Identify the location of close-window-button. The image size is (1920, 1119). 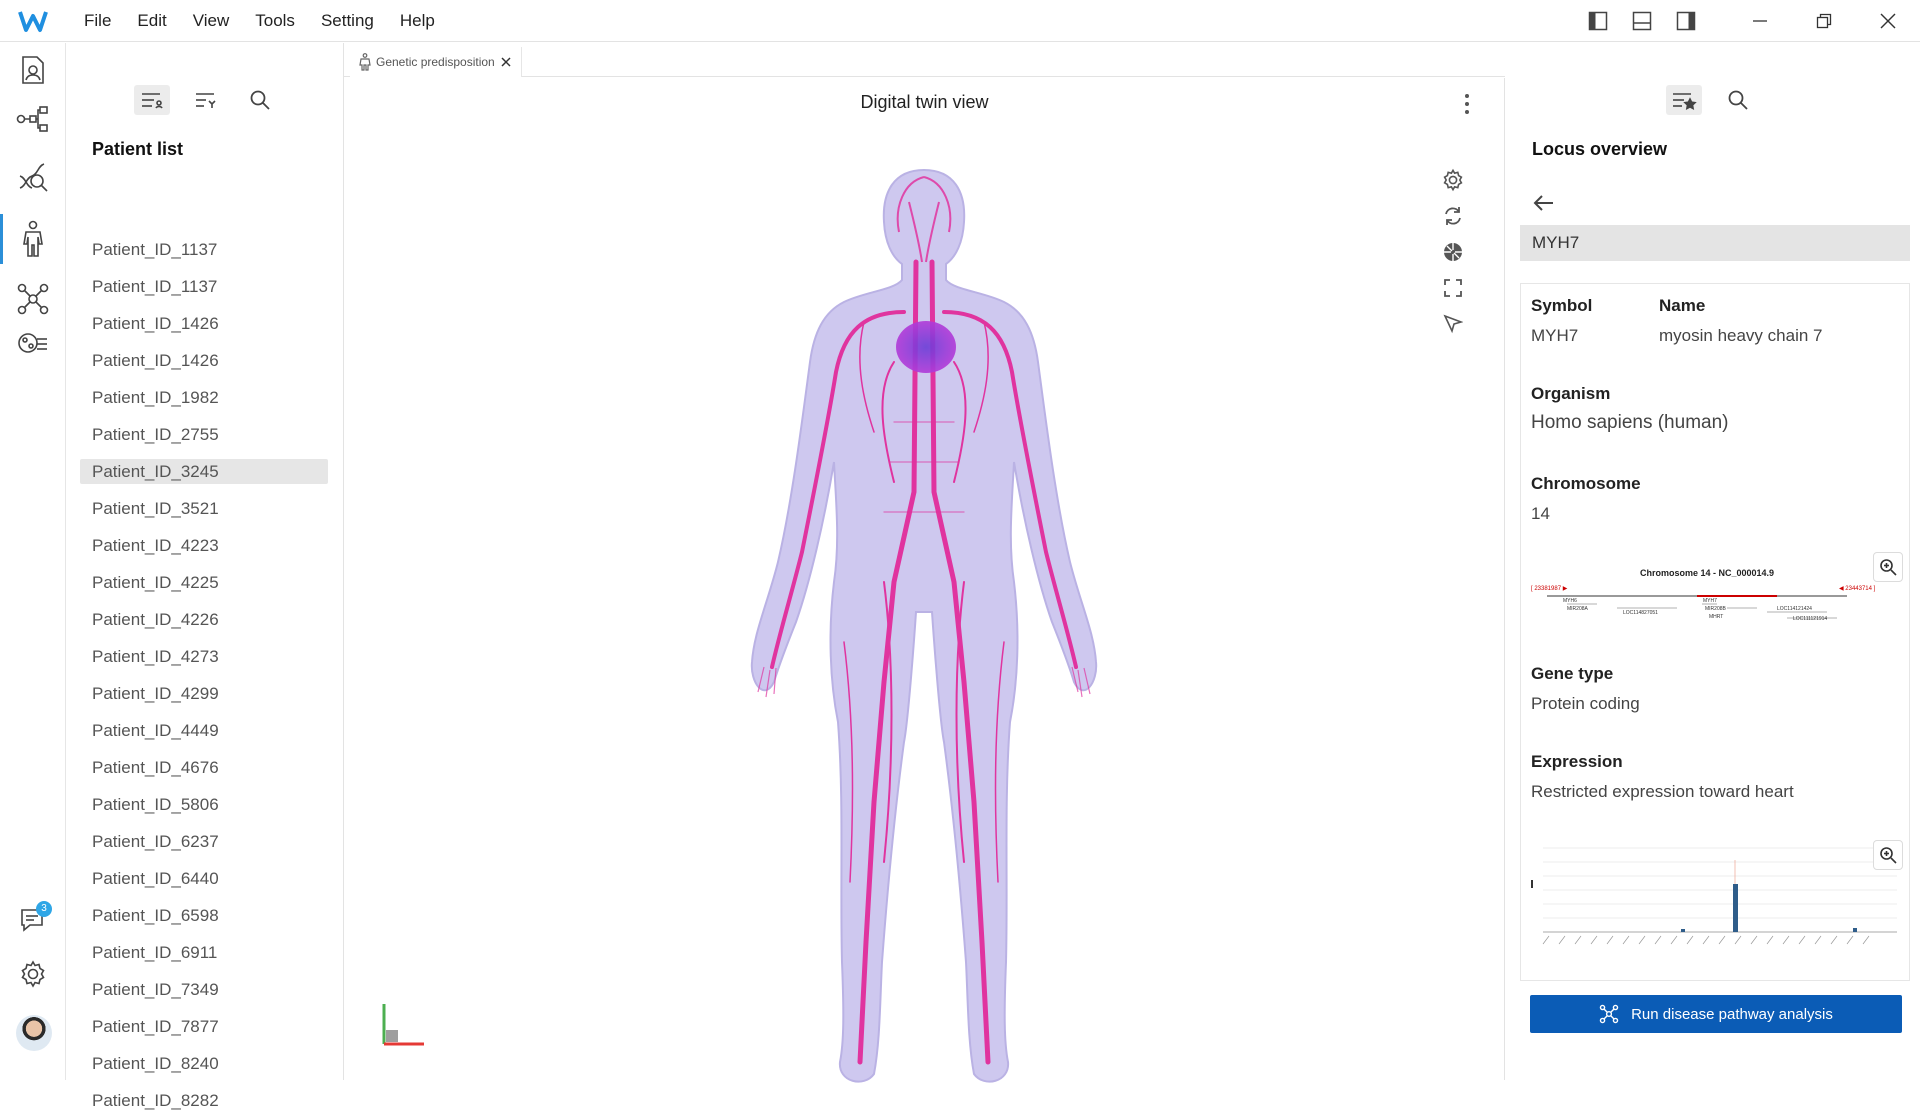
(1888, 21).